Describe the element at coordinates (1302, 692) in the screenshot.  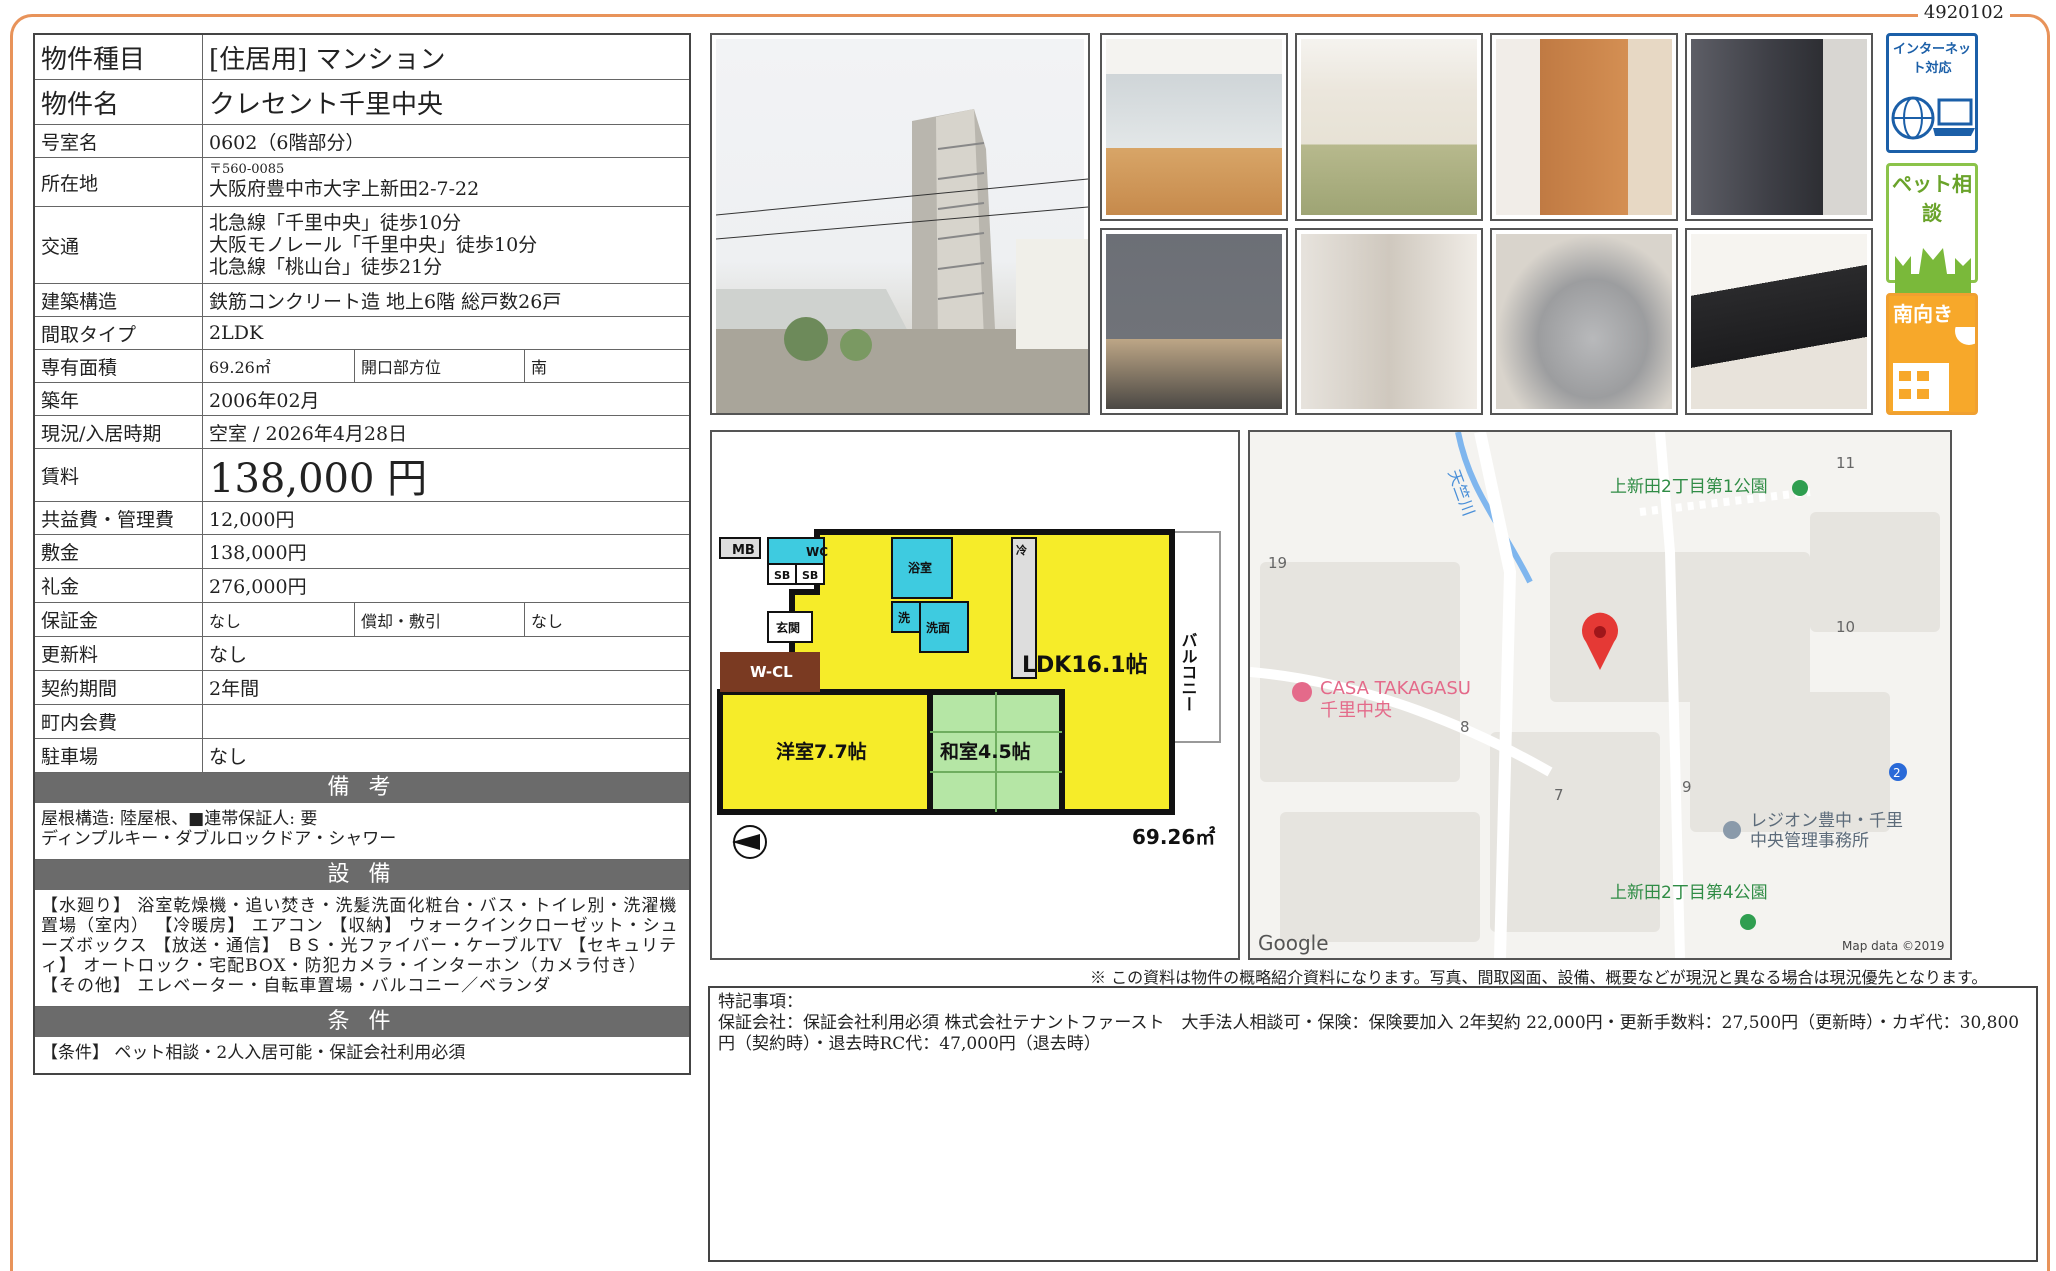
I see `cafe-pin-icon` at that location.